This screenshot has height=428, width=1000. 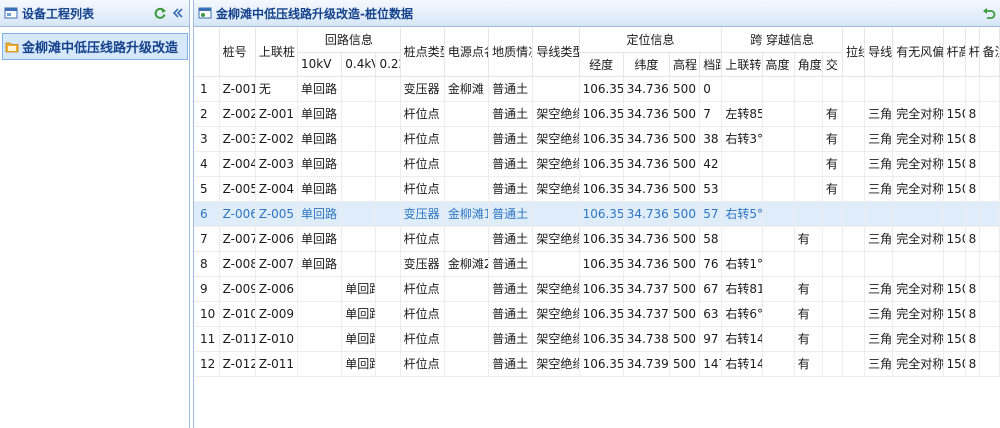 What do you see at coordinates (954, 89) in the screenshot?
I see `cell-tower` at bounding box center [954, 89].